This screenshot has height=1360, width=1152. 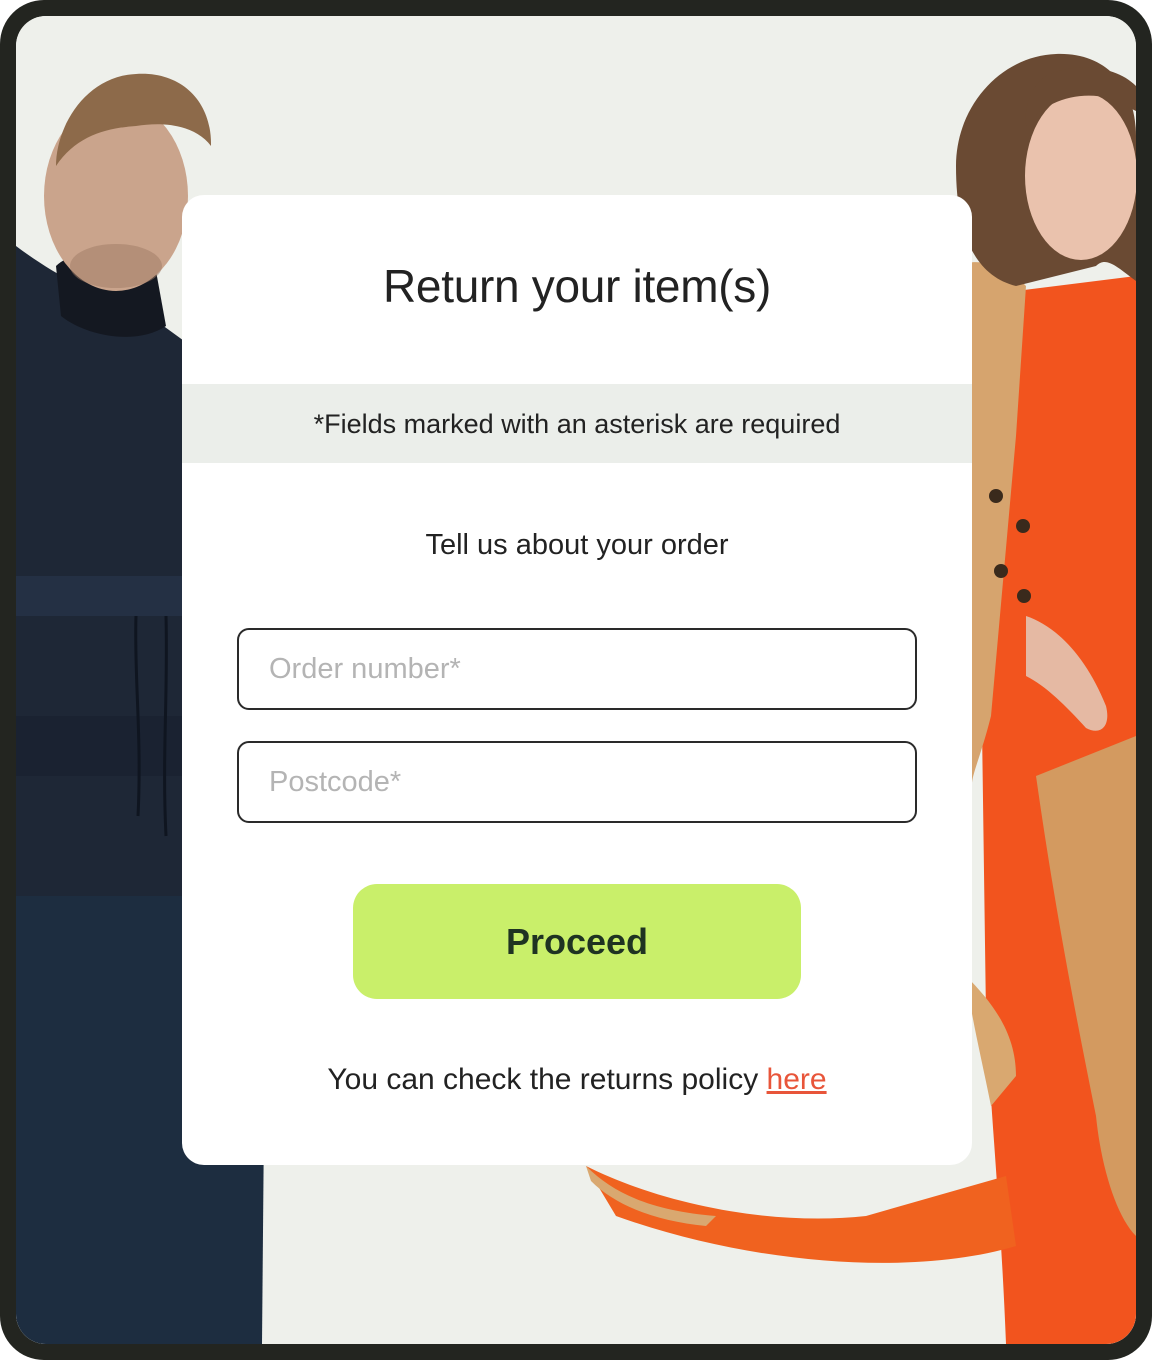 What do you see at coordinates (577, 545) in the screenshot?
I see `section-heading: Tell us about your order` at bounding box center [577, 545].